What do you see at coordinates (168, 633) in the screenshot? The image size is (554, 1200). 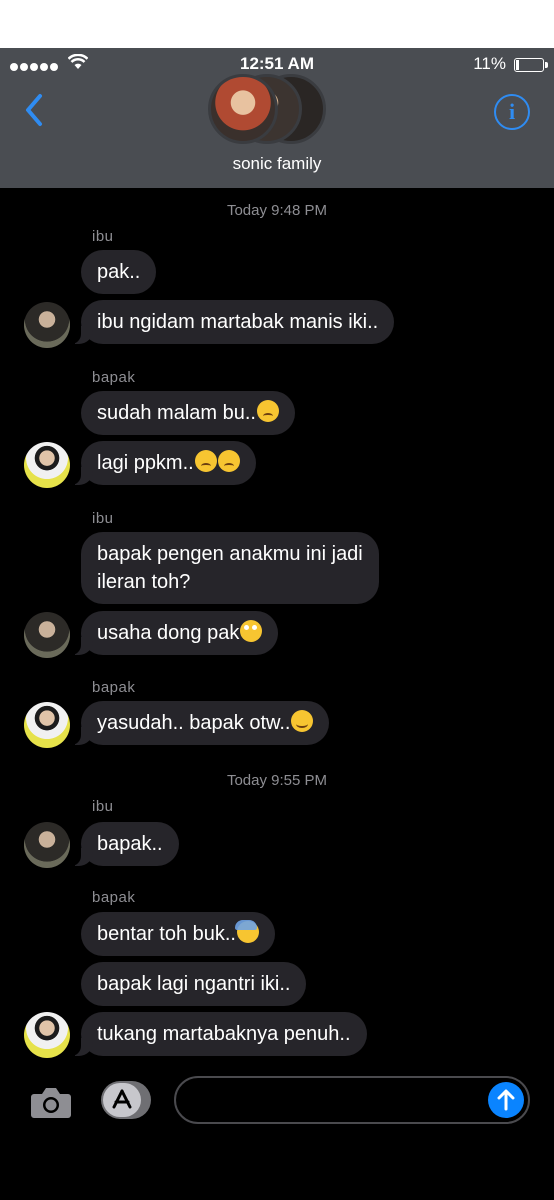 I see `message-text: usaha dong pak` at bounding box center [168, 633].